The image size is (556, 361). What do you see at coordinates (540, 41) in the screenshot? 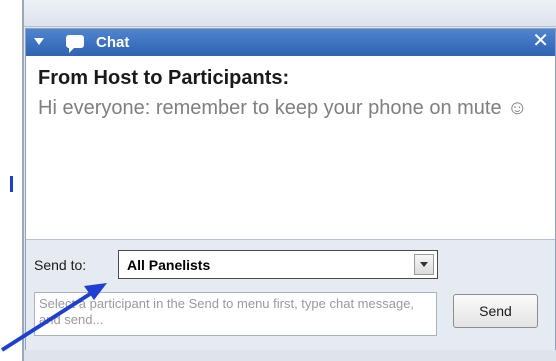
I see `close-icon: ✕` at bounding box center [540, 41].